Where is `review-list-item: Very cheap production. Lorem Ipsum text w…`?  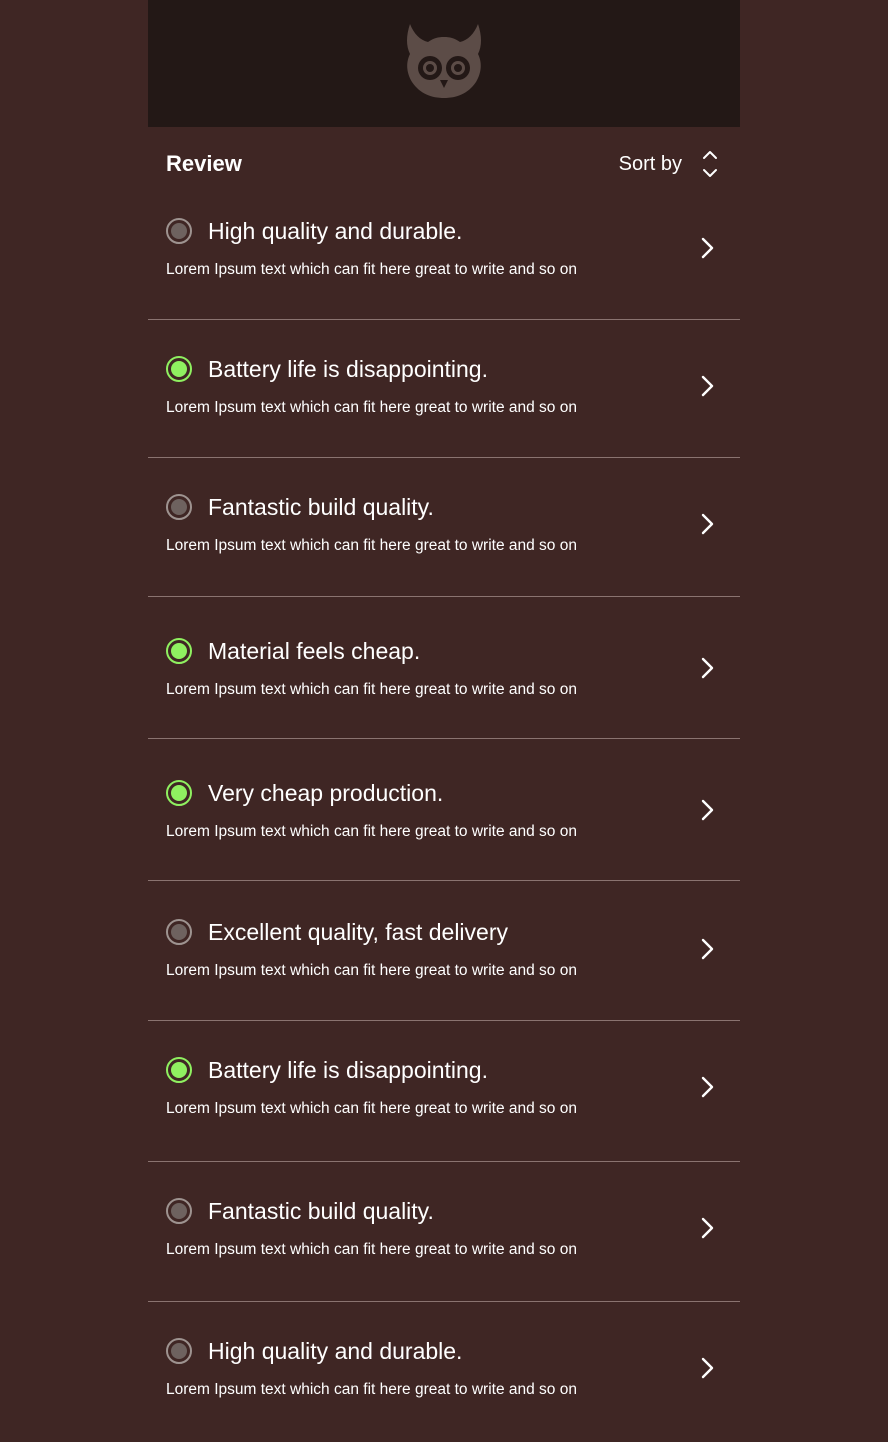
review-list-item: Very cheap production. Lorem Ipsum text w… is located at coordinates (444, 810).